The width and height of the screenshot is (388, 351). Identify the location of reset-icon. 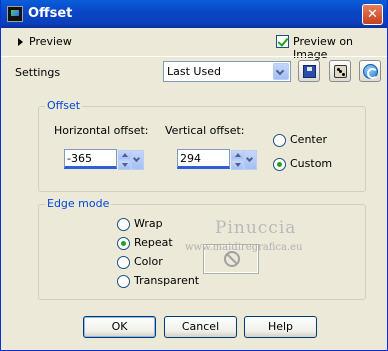
(370, 71).